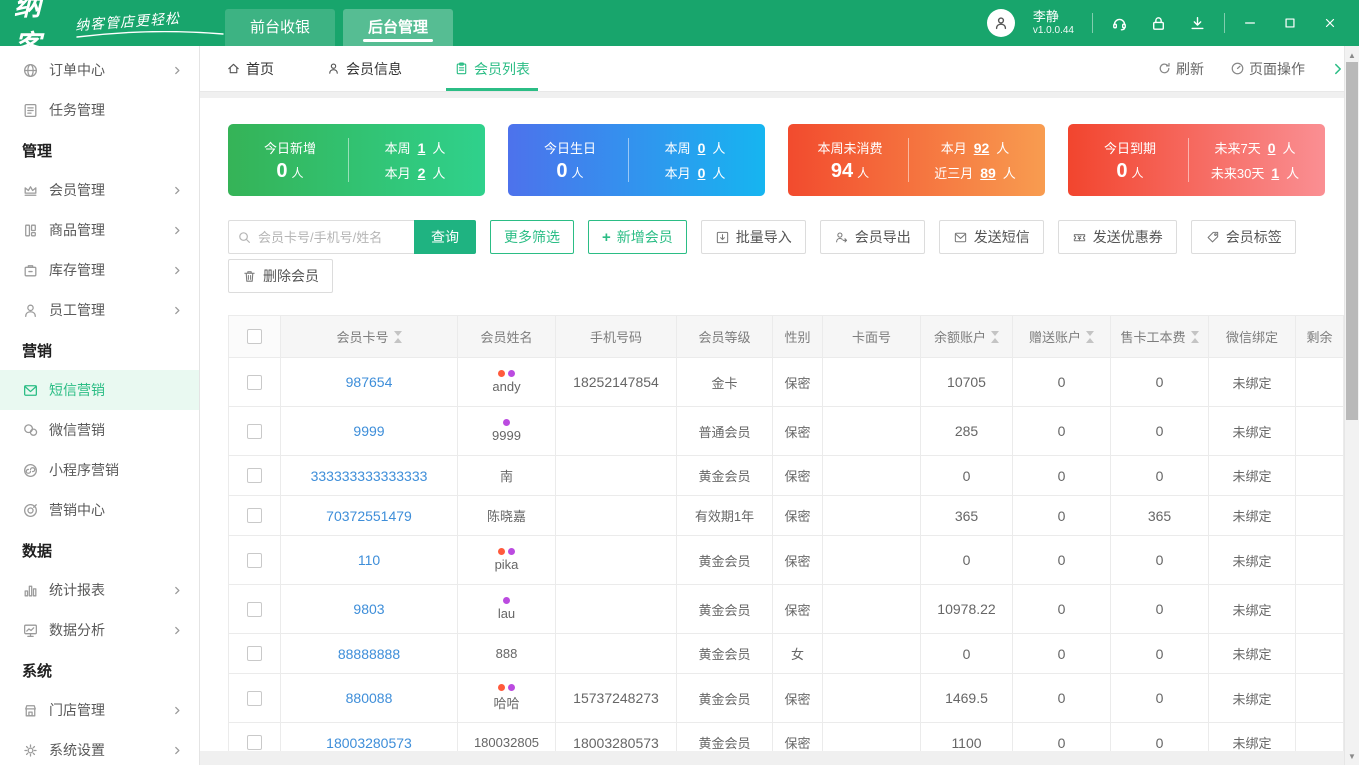  What do you see at coordinates (1352, 756) in the screenshot?
I see `scroll-down-arrow: ▼` at bounding box center [1352, 756].